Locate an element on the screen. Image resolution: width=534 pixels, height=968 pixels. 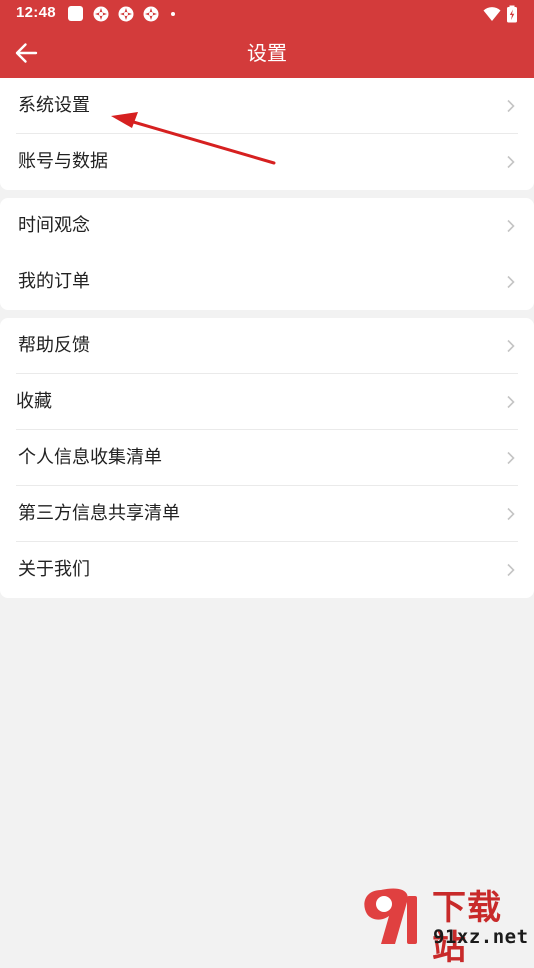
menu-item-label: 帮助反馈 is located at coordinates (54, 345).